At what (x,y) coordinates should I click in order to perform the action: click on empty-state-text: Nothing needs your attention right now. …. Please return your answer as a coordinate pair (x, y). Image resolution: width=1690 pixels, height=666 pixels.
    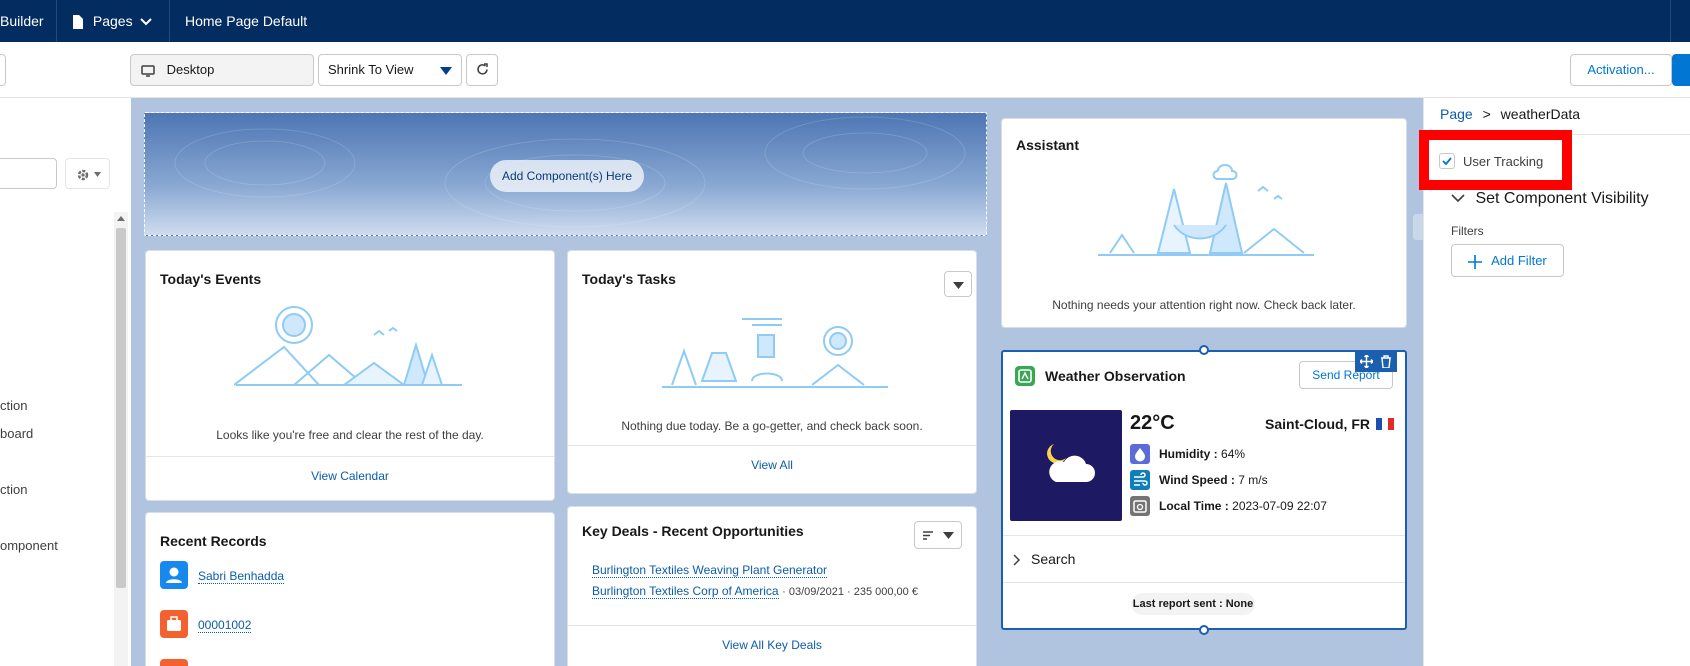
    Looking at the image, I should click on (1204, 305).